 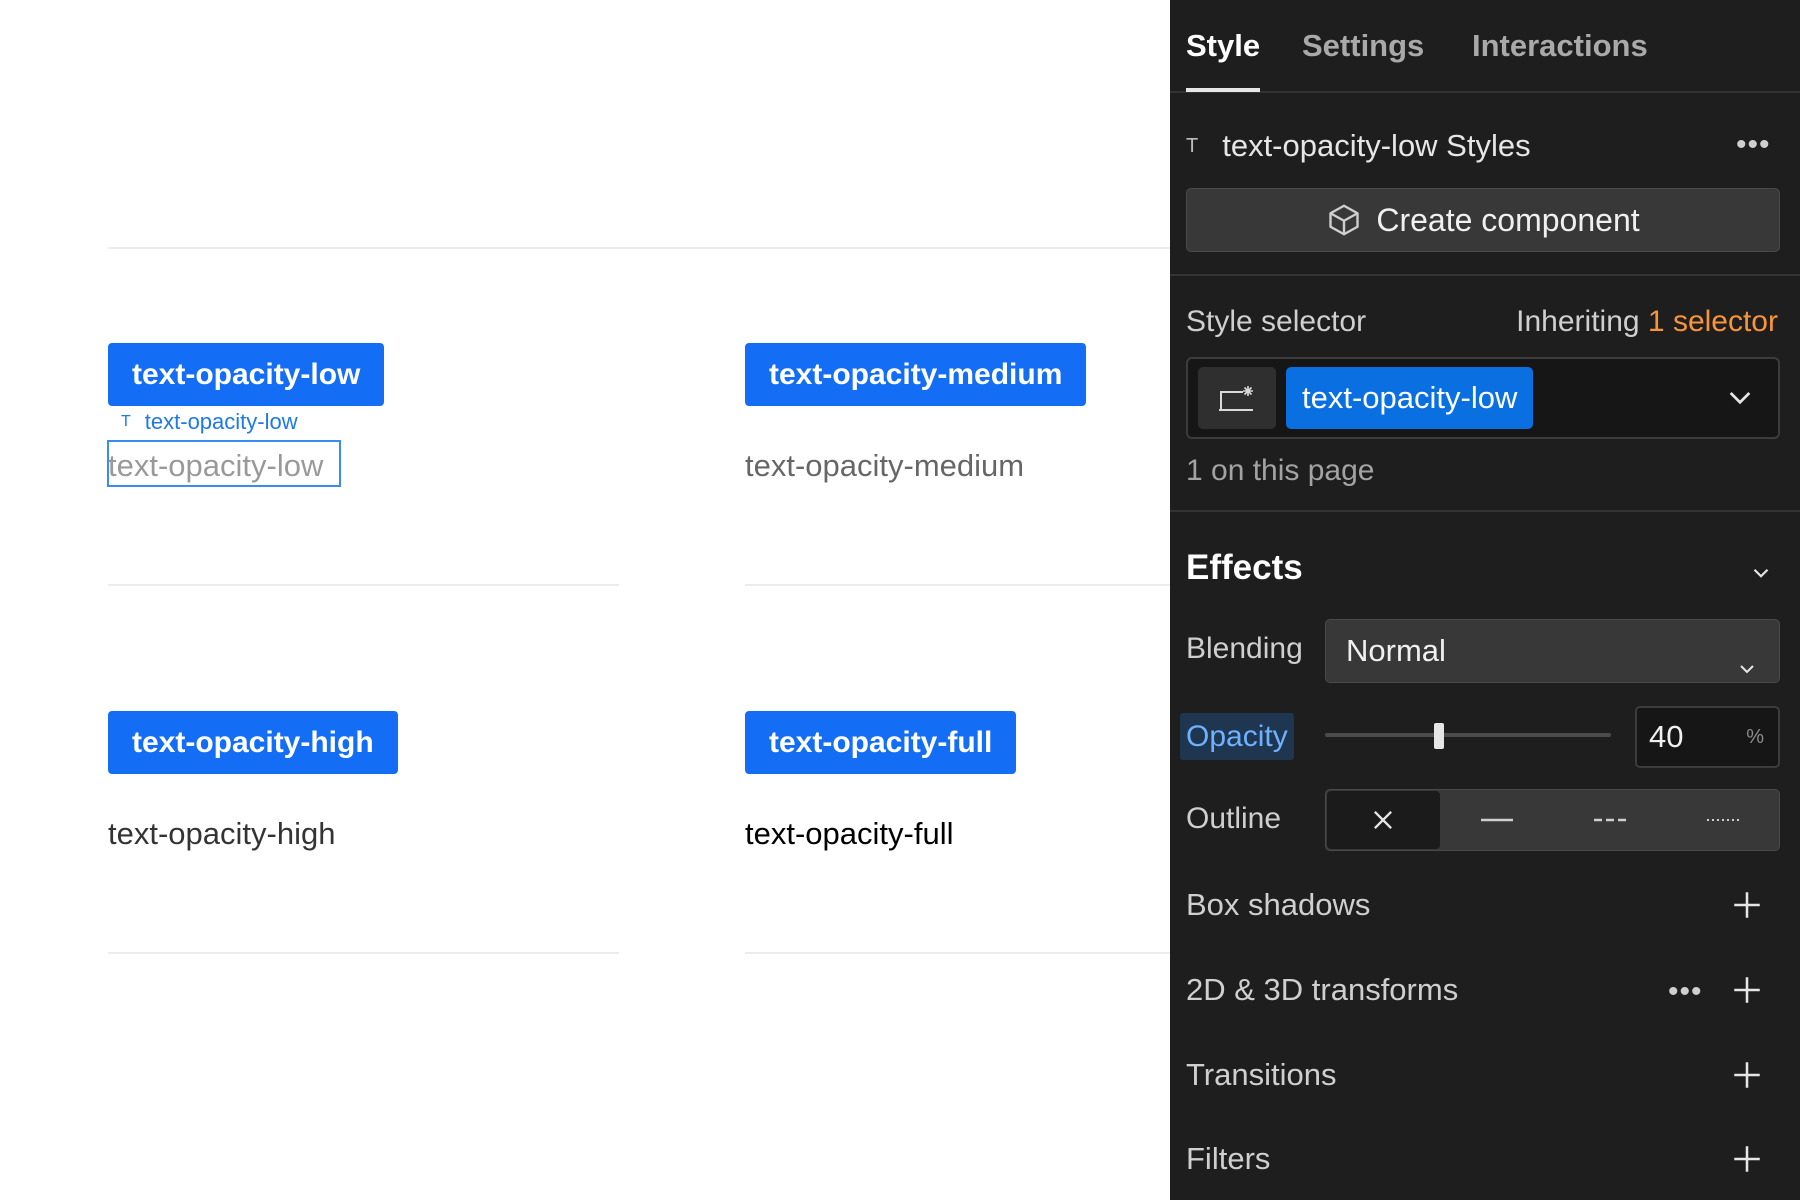 What do you see at coordinates (1276, 321) in the screenshot?
I see `style-selector-label: Style selector` at bounding box center [1276, 321].